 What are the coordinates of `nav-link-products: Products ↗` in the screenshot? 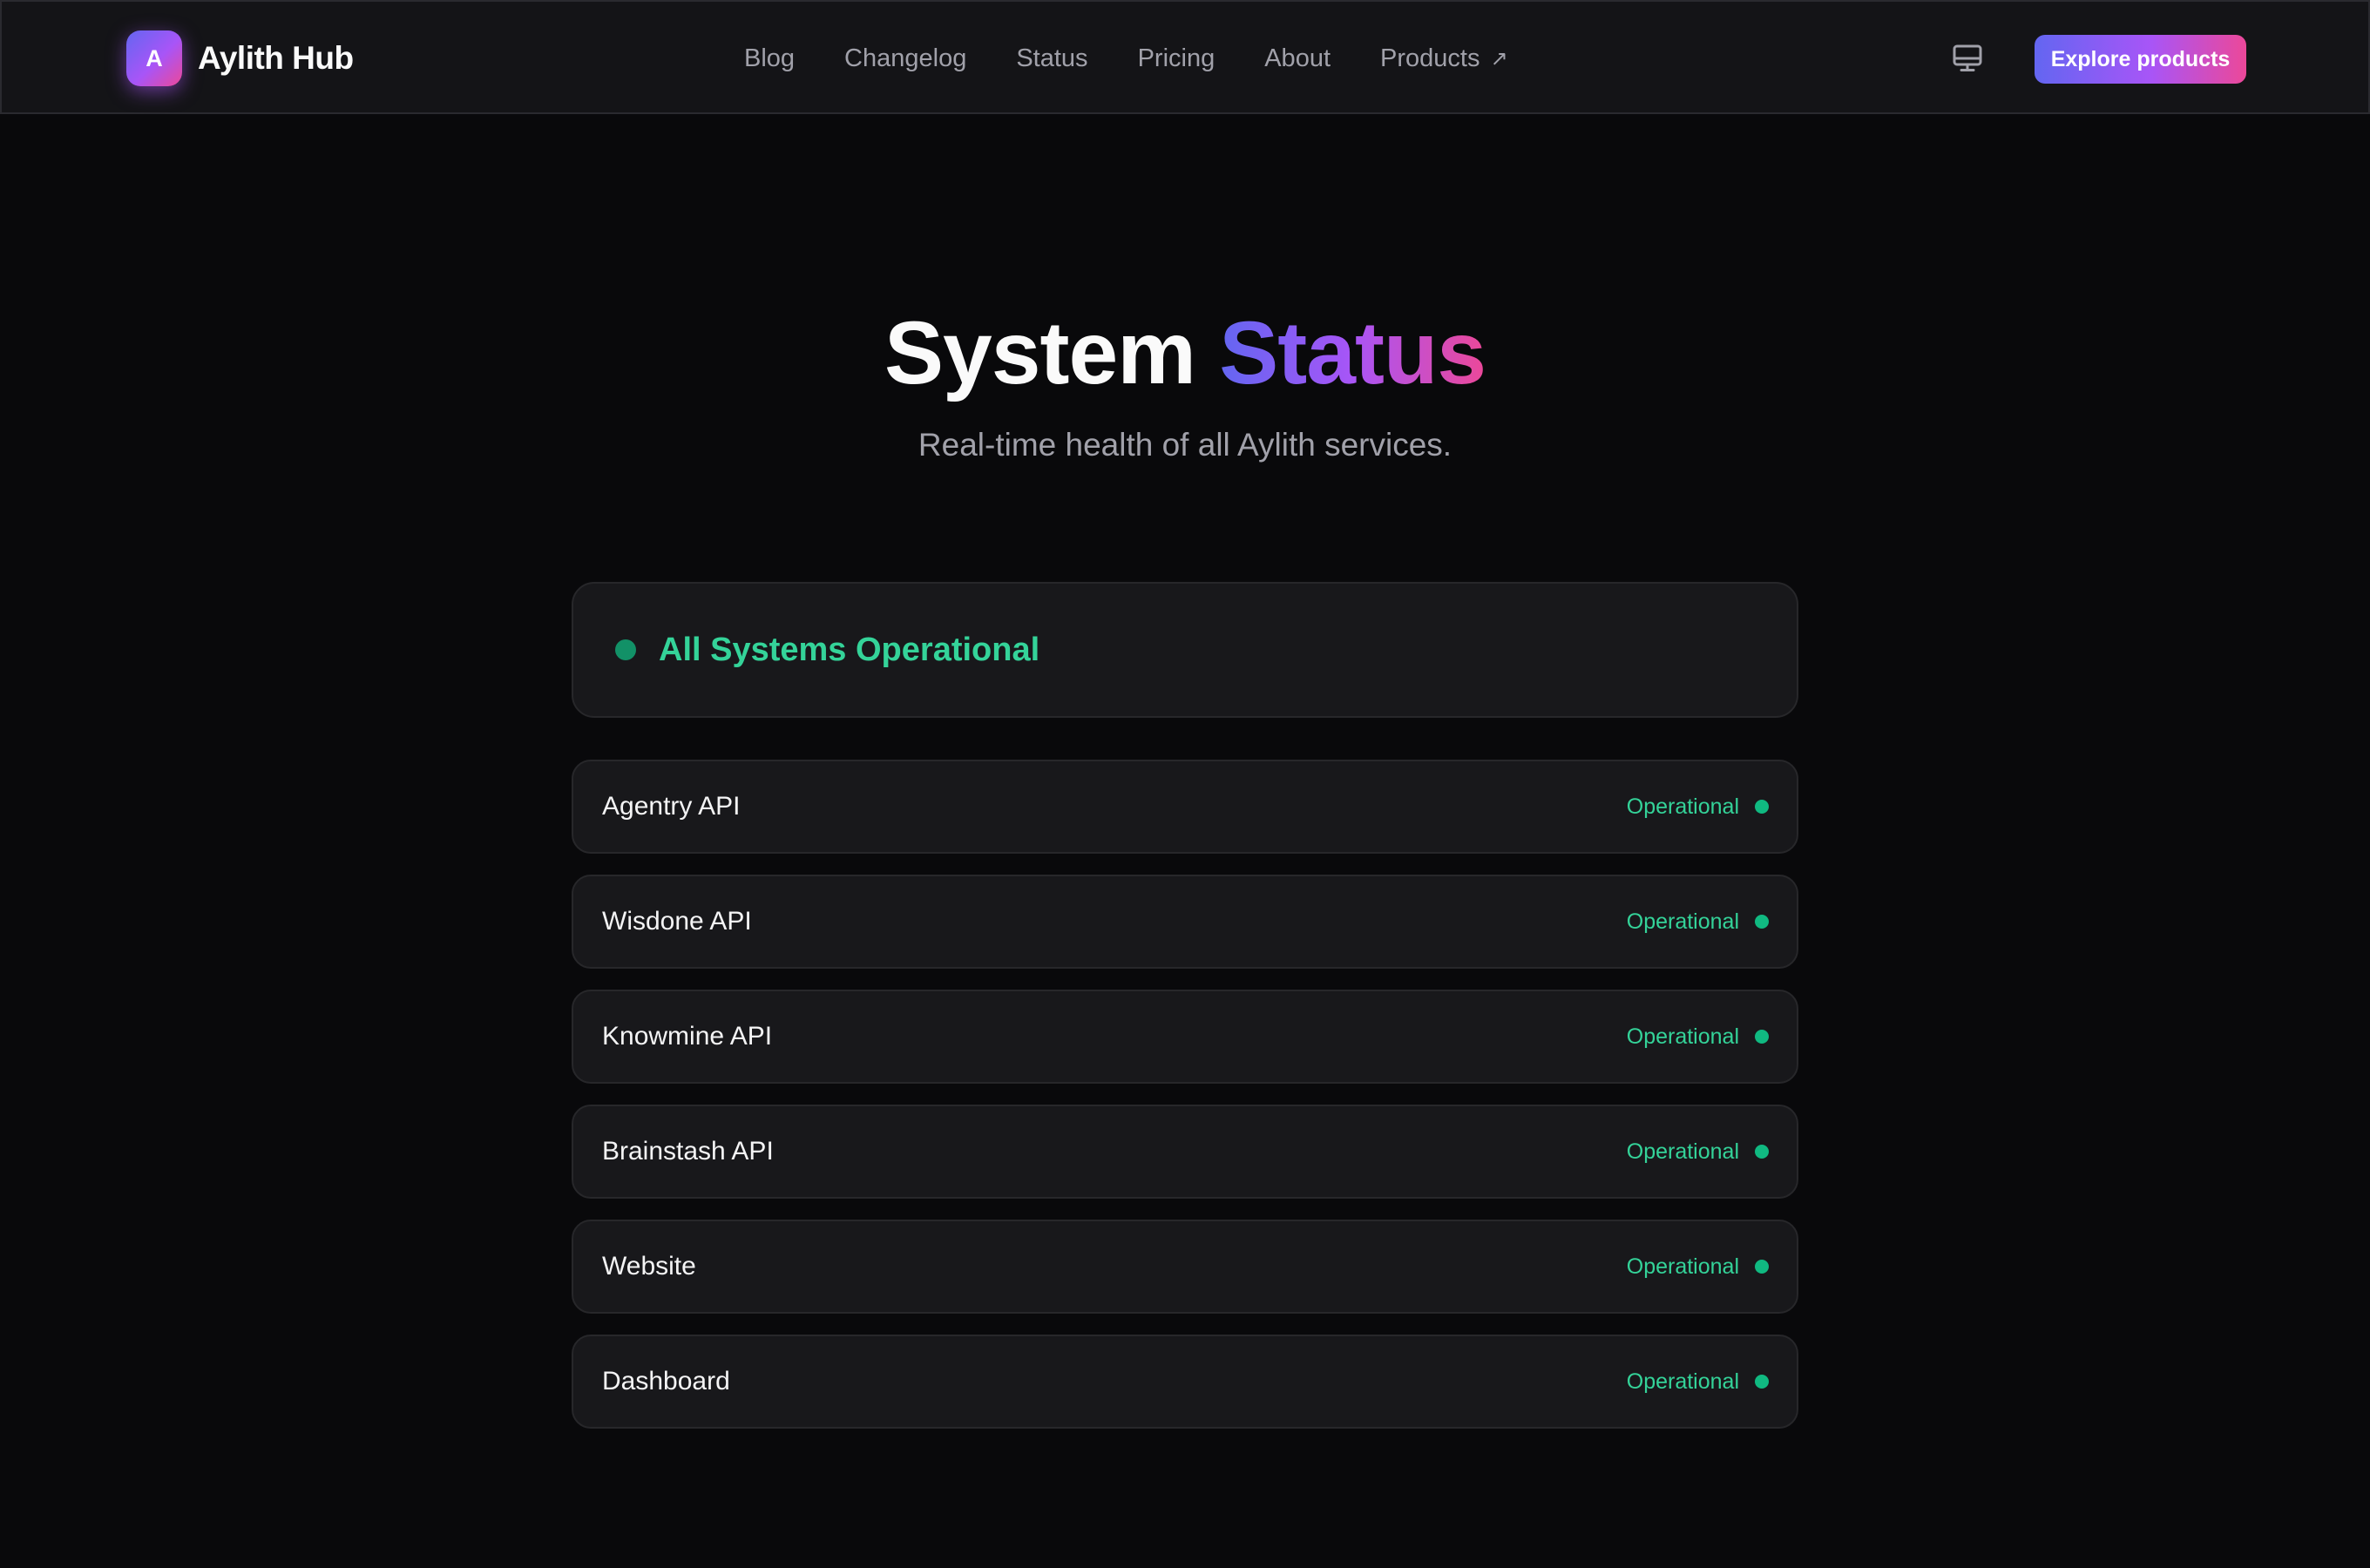 It's located at (1444, 58).